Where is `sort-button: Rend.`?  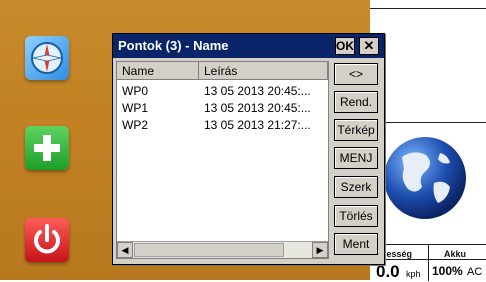
sort-button: Rend. is located at coordinates (356, 102).